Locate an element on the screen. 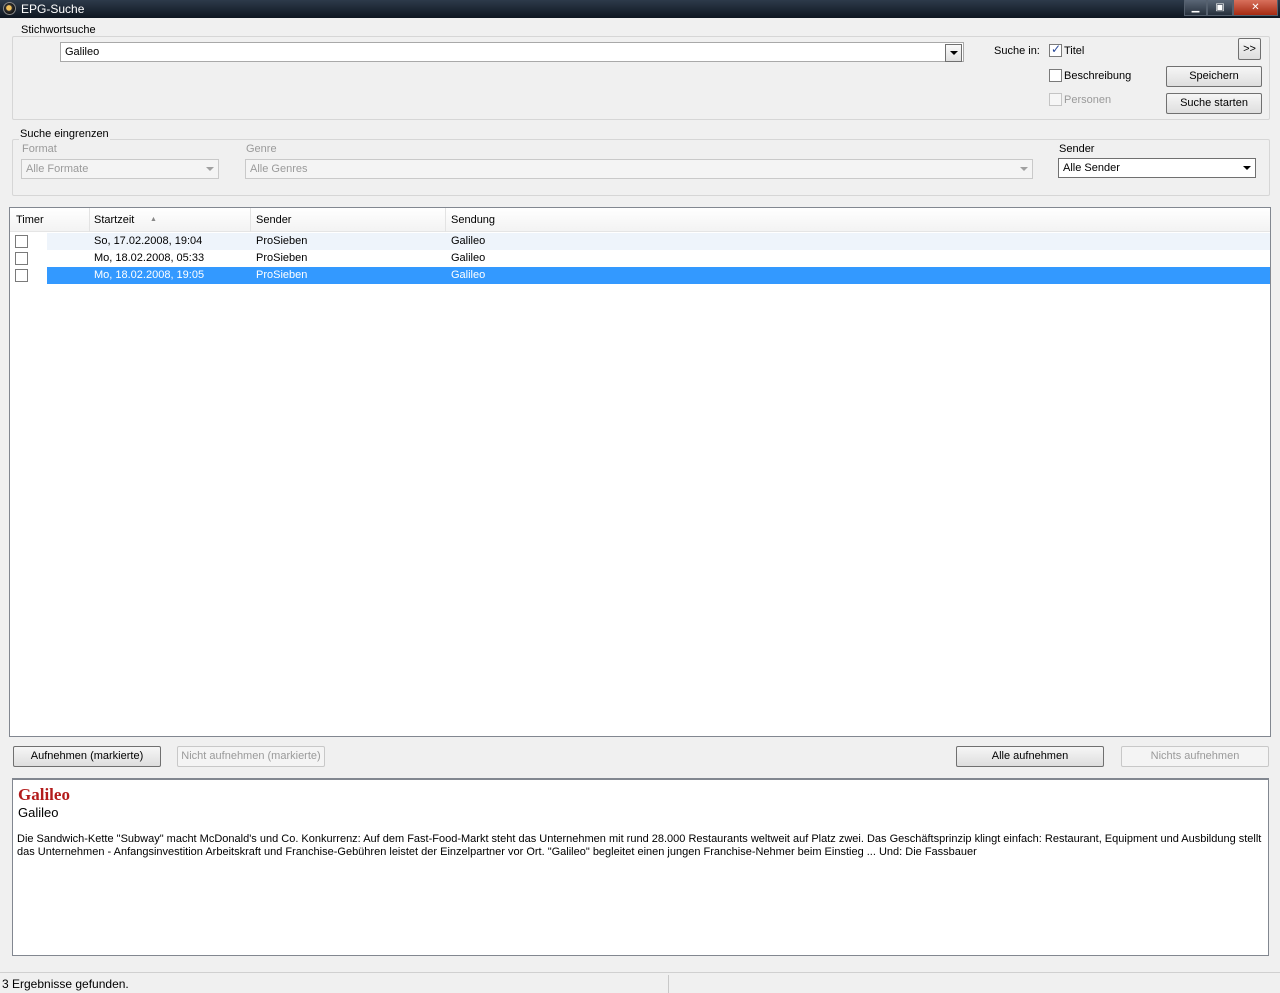  column-header-sendung: Sendung is located at coordinates (857, 220).